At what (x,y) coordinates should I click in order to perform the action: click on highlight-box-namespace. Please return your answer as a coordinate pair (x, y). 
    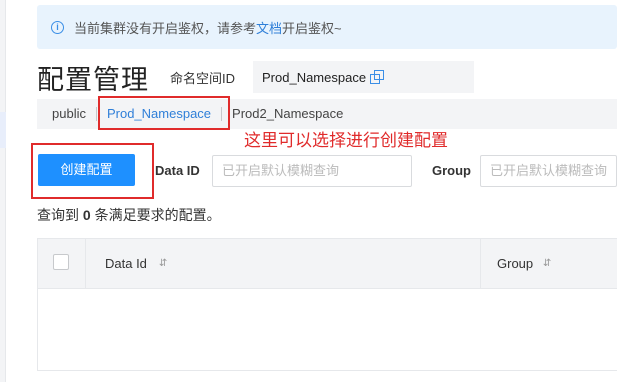
    Looking at the image, I should click on (164, 113).